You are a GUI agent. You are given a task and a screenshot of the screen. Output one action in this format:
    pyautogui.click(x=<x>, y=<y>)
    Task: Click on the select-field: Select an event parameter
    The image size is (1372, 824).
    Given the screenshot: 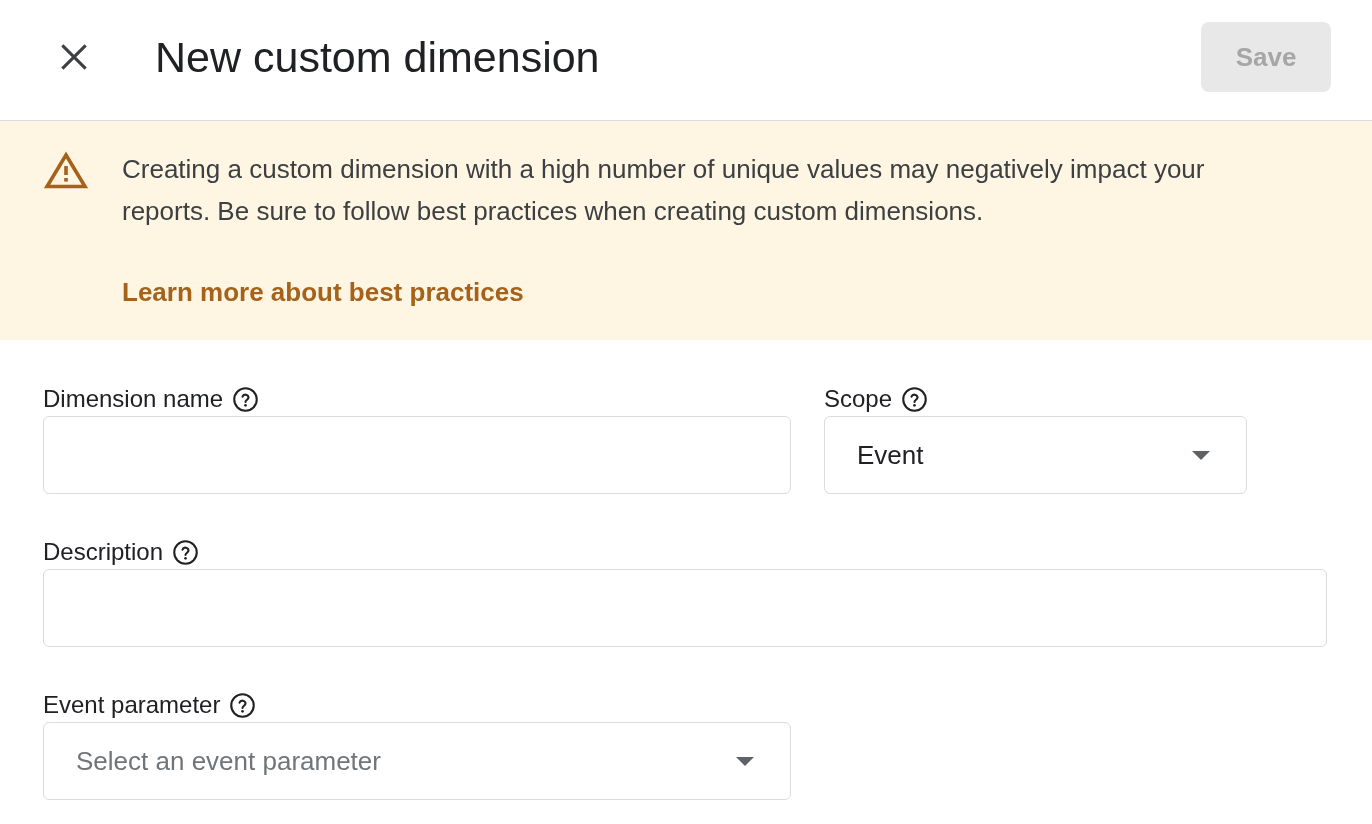 What is the action you would take?
    pyautogui.click(x=417, y=761)
    